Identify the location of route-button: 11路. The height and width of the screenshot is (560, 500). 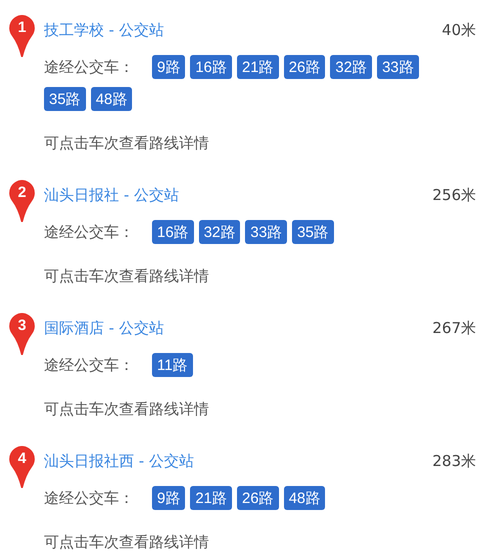
(172, 365).